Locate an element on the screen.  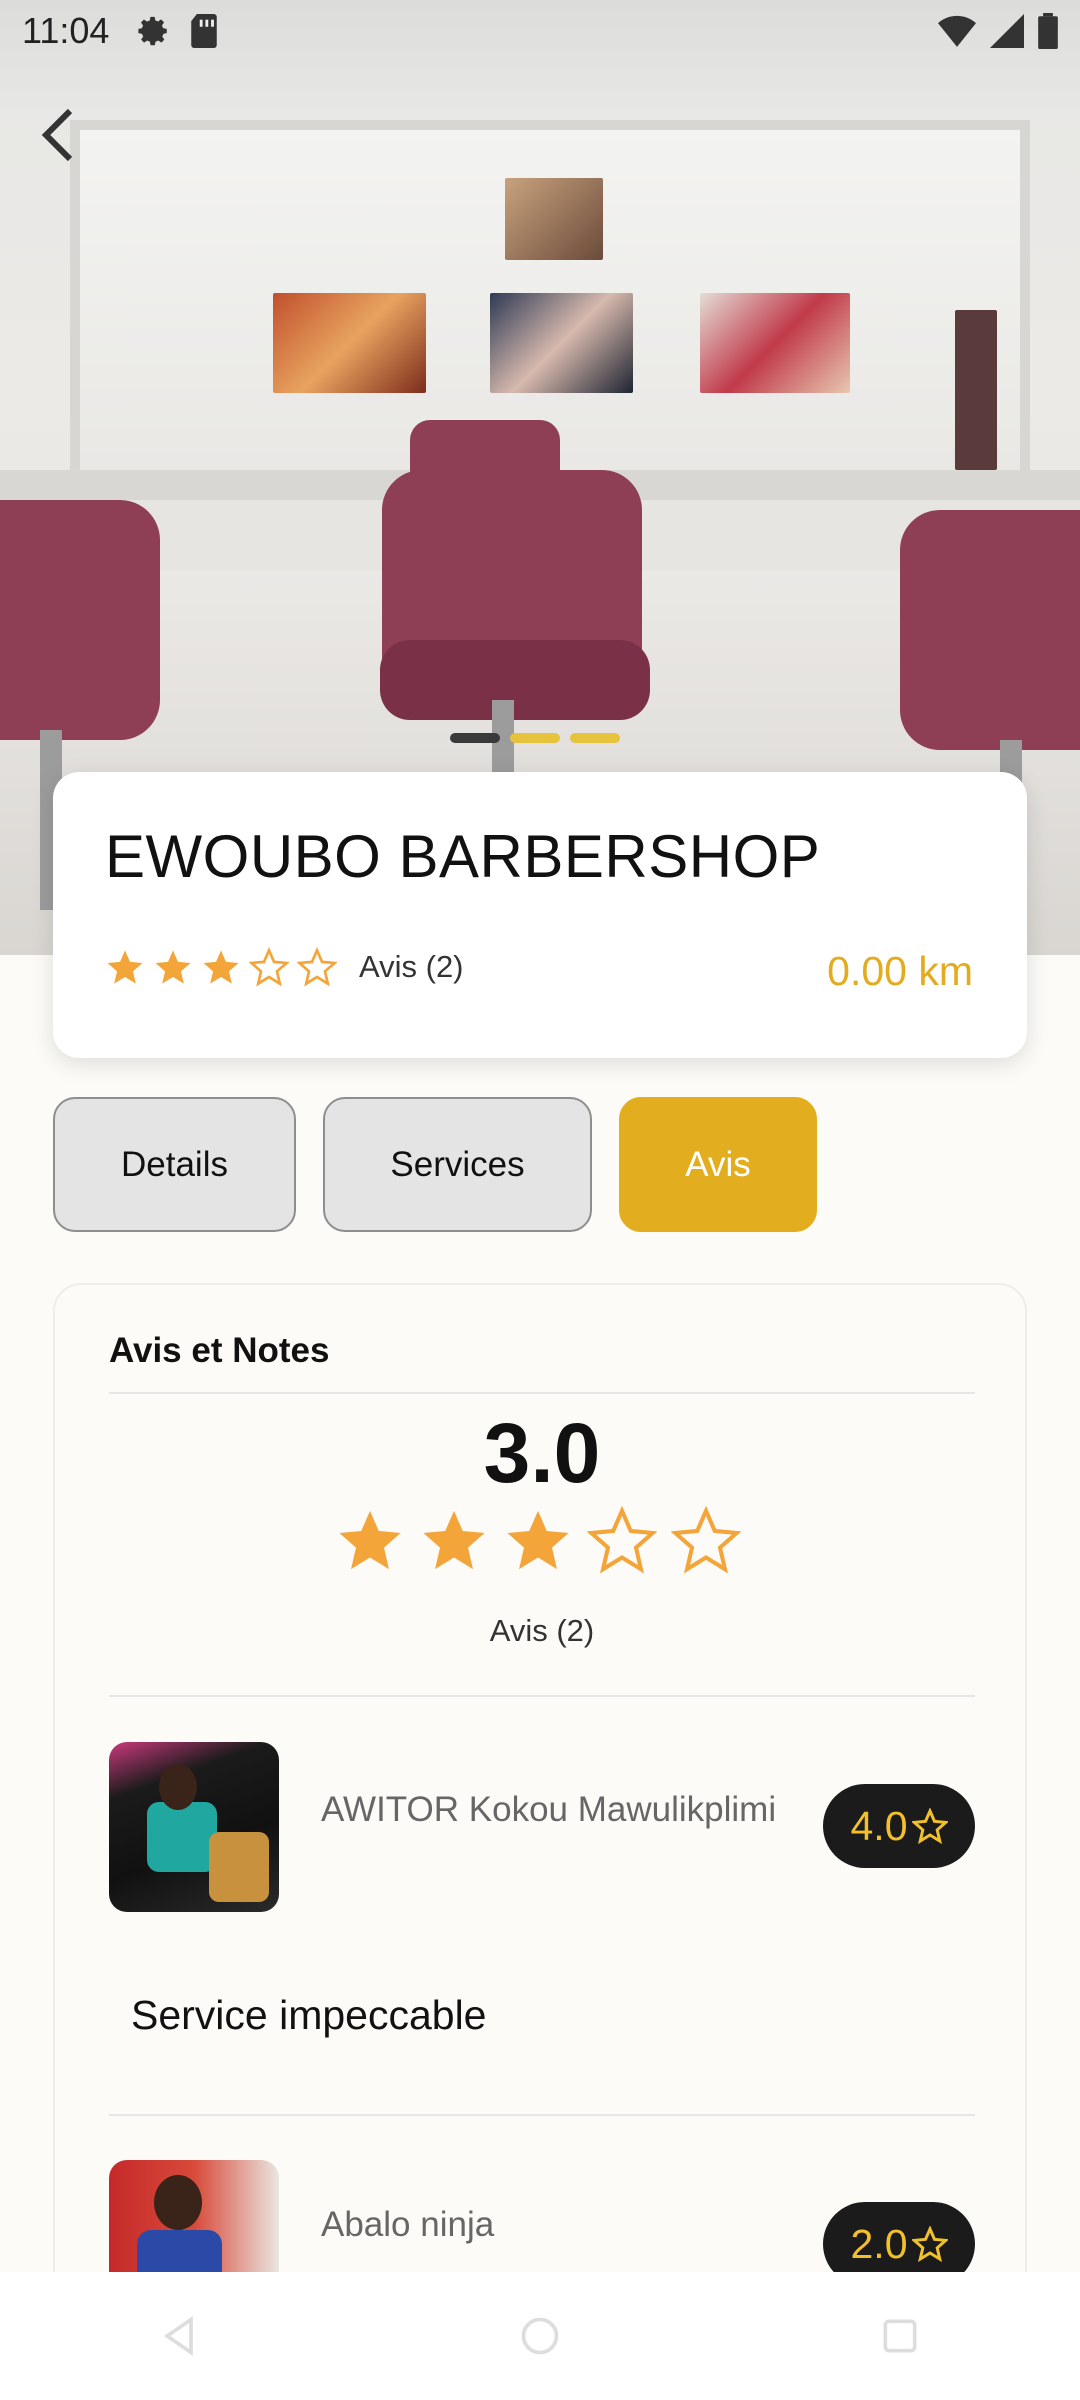
review-comment: Service impeccable is located at coordinates (309, 2015).